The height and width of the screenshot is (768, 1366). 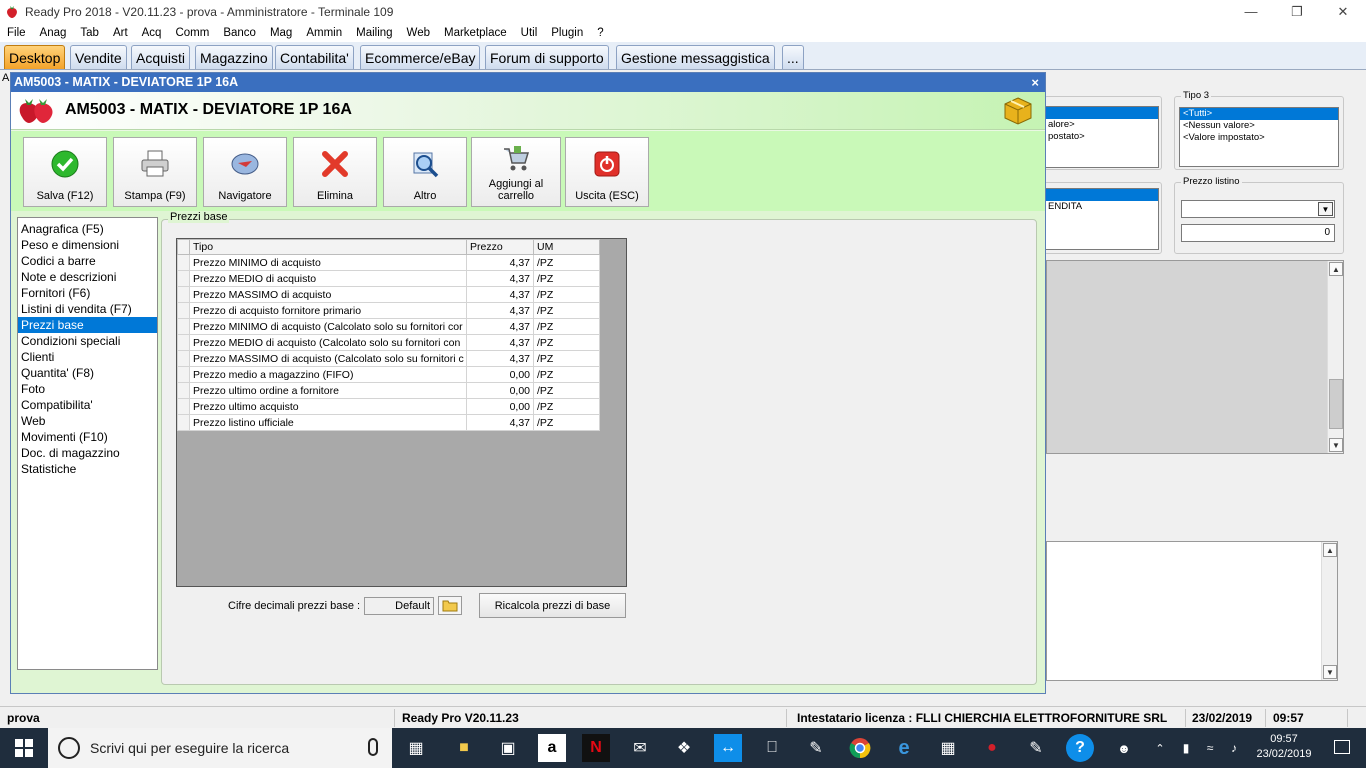 I want to click on nav-item-movimenti: Movimenti (F10), so click(x=87, y=437).